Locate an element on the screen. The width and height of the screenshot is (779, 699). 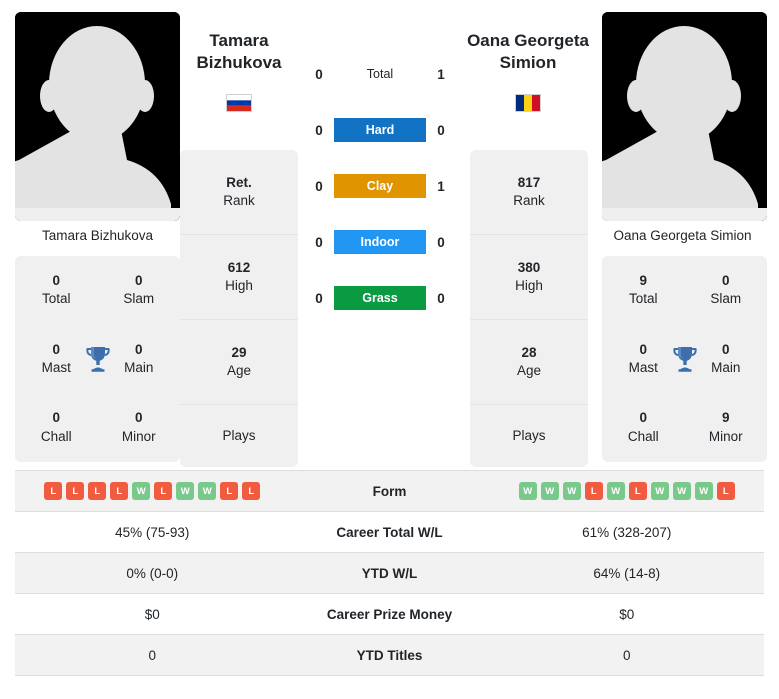
surface-label-indoor: Indoor is located at coordinates (380, 242).